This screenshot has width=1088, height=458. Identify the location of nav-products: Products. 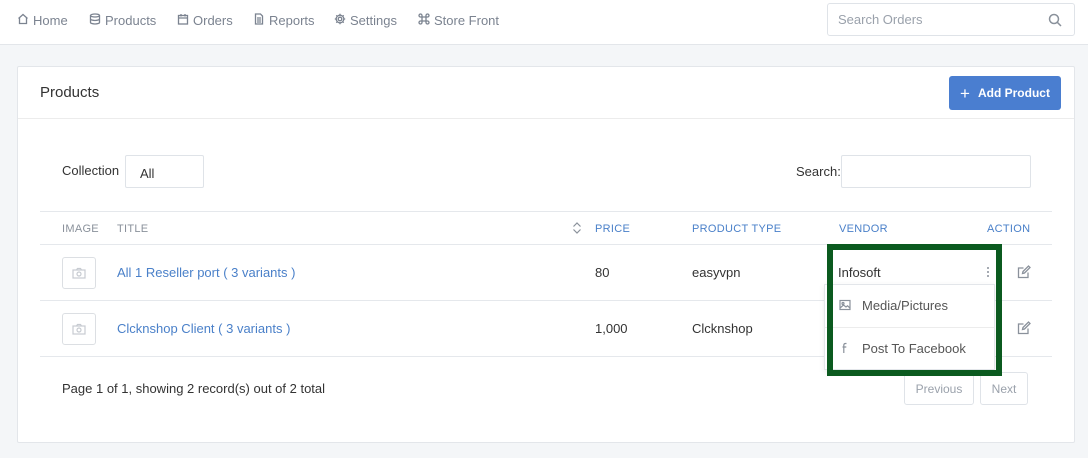
(122, 20).